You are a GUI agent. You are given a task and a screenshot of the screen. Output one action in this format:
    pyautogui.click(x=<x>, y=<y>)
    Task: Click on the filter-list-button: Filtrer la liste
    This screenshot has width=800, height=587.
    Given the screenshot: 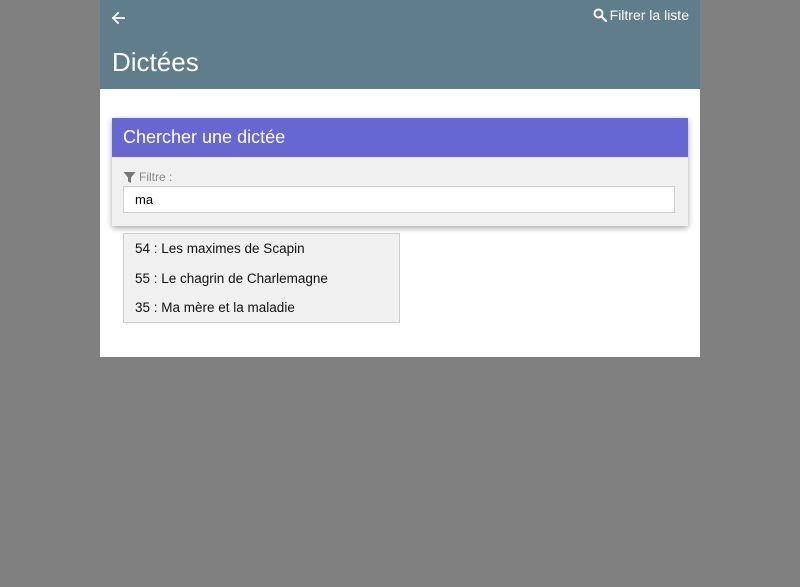 What is the action you would take?
    pyautogui.click(x=641, y=15)
    